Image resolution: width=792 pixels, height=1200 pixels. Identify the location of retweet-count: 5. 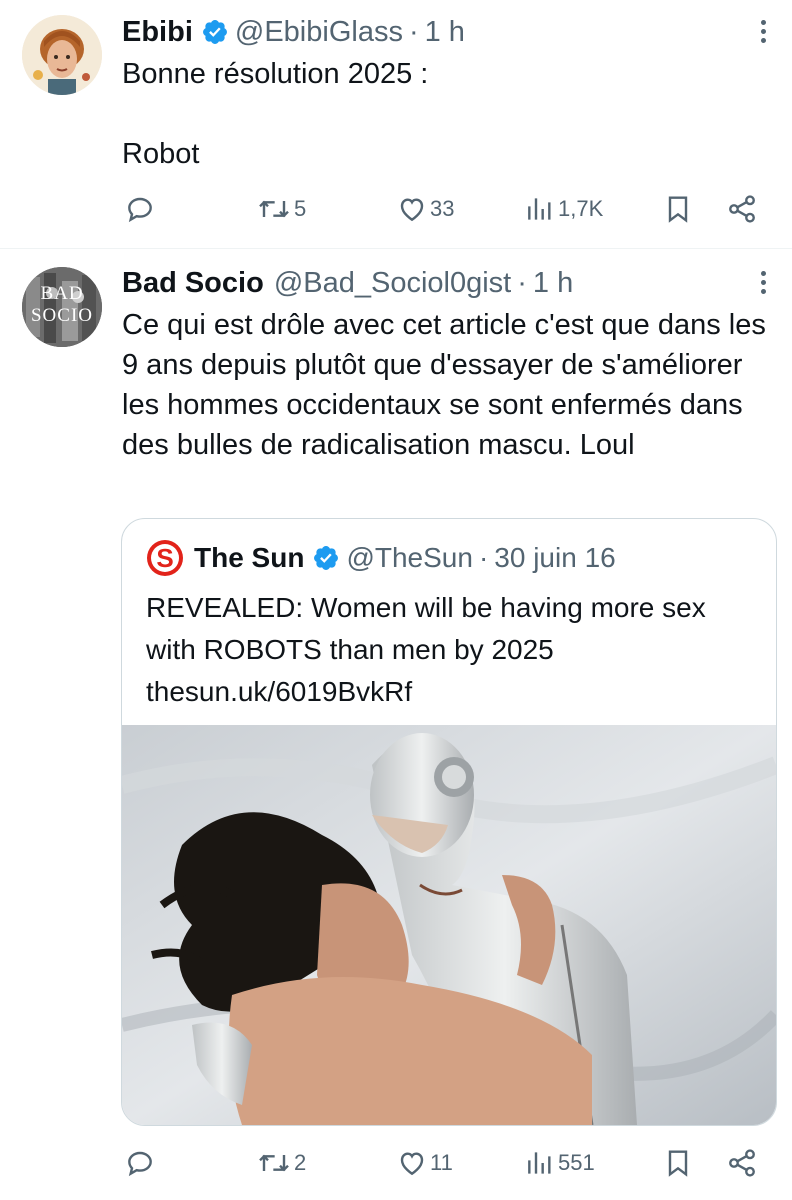
(300, 208).